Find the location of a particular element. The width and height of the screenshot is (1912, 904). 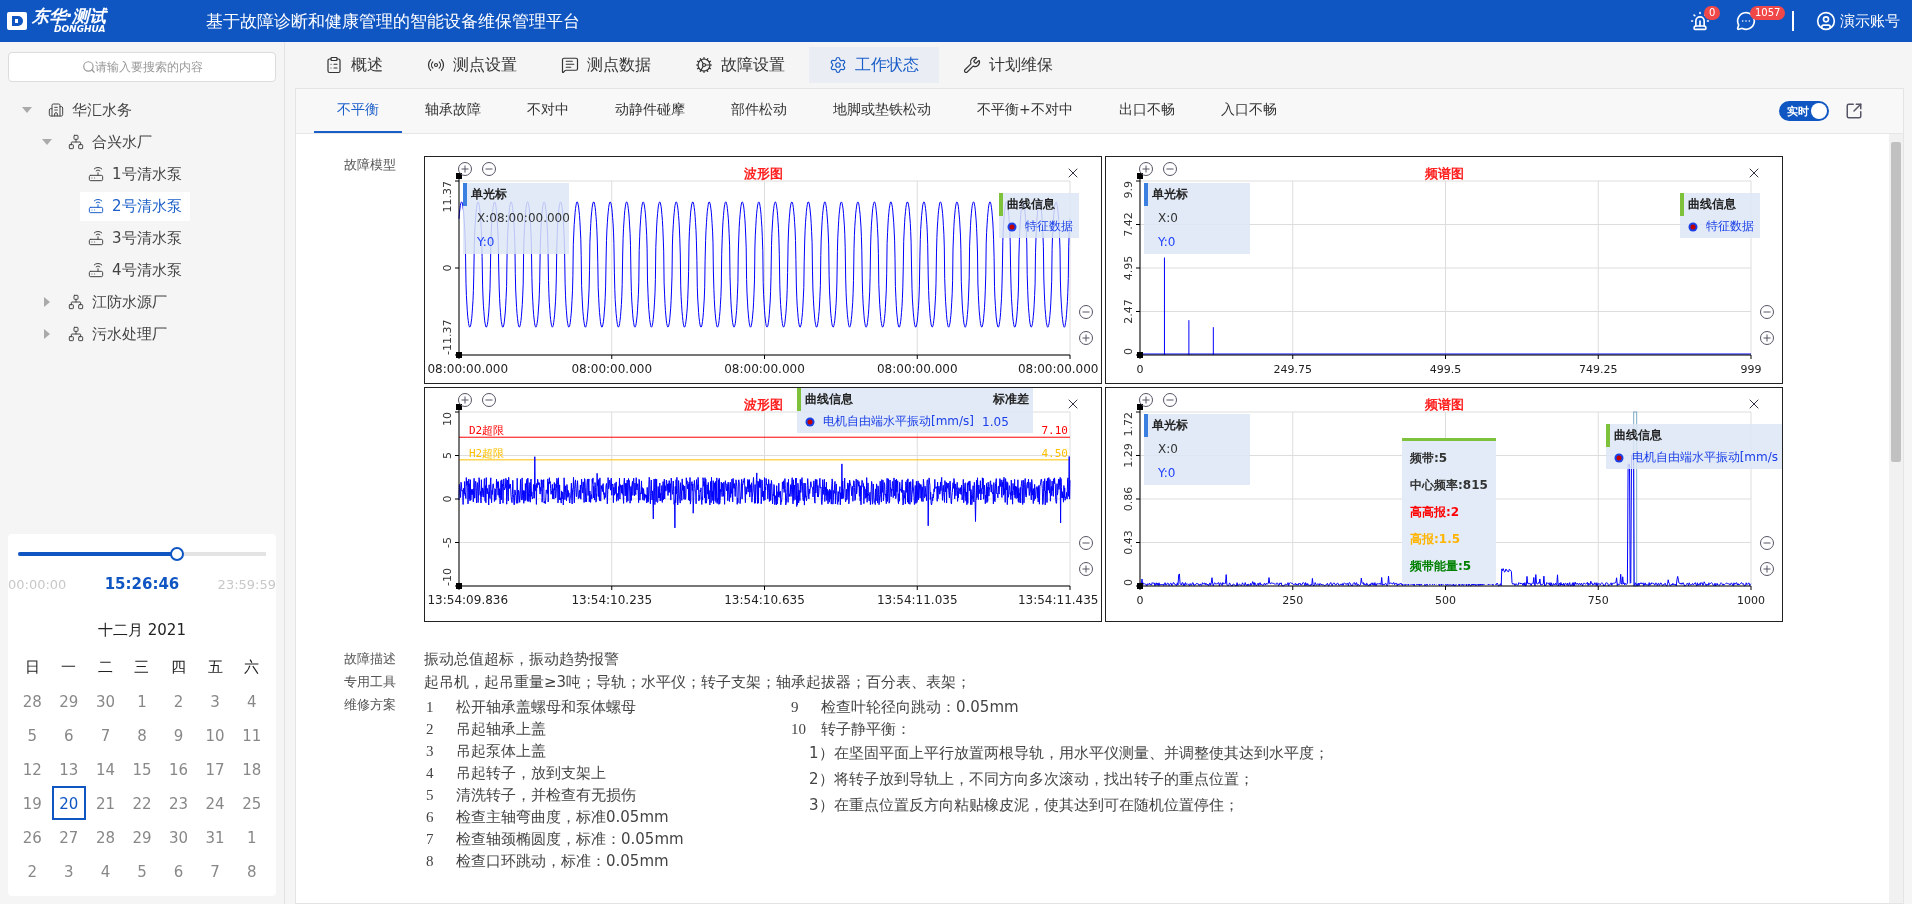

calendar-day: 11 is located at coordinates (251, 735).